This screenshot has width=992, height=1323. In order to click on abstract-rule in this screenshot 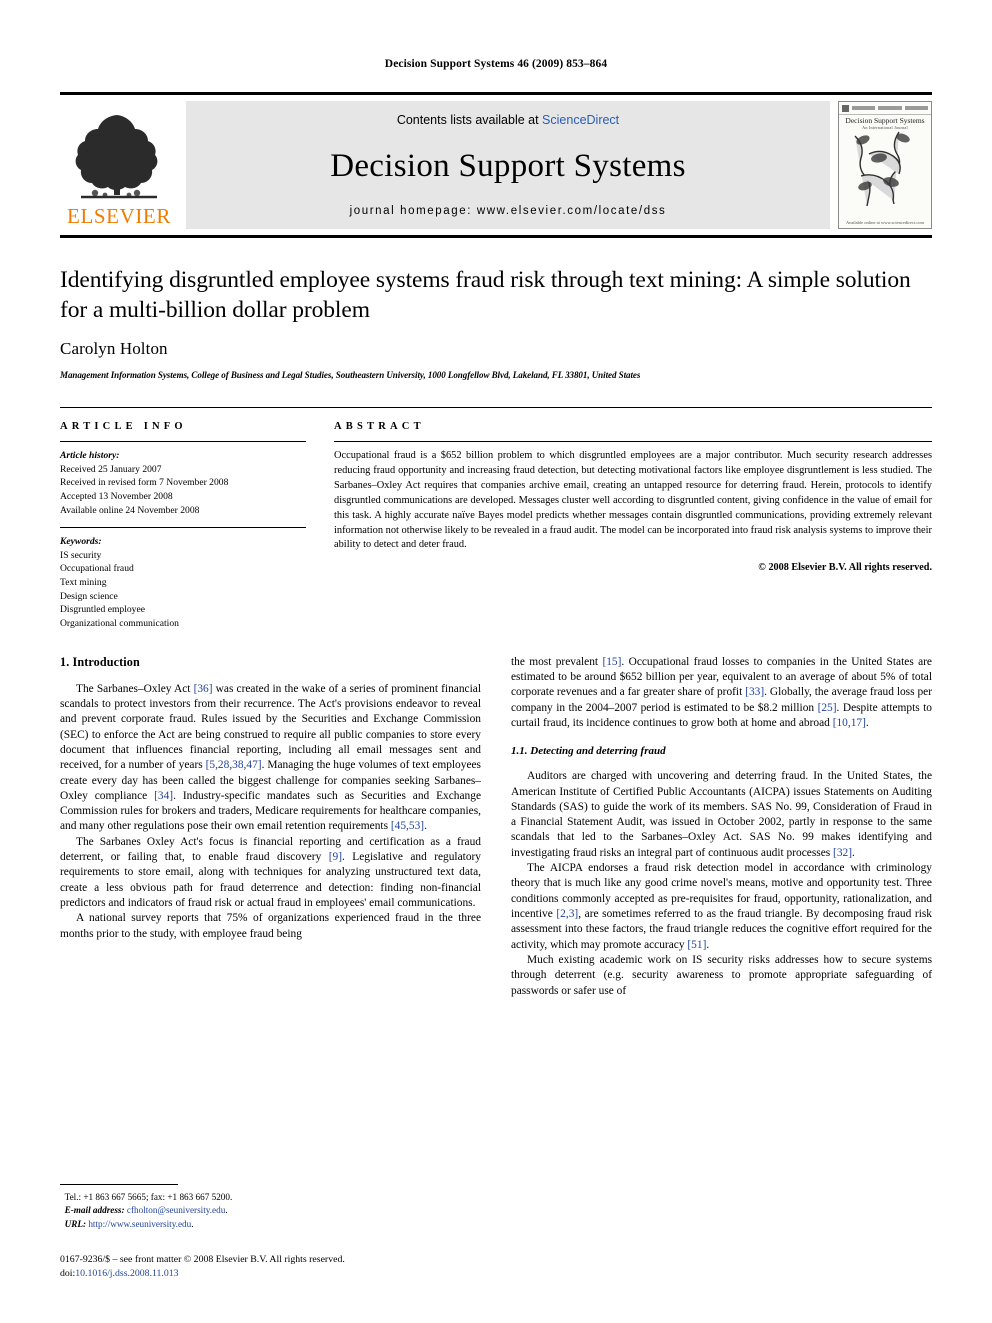, I will do `click(633, 442)`.